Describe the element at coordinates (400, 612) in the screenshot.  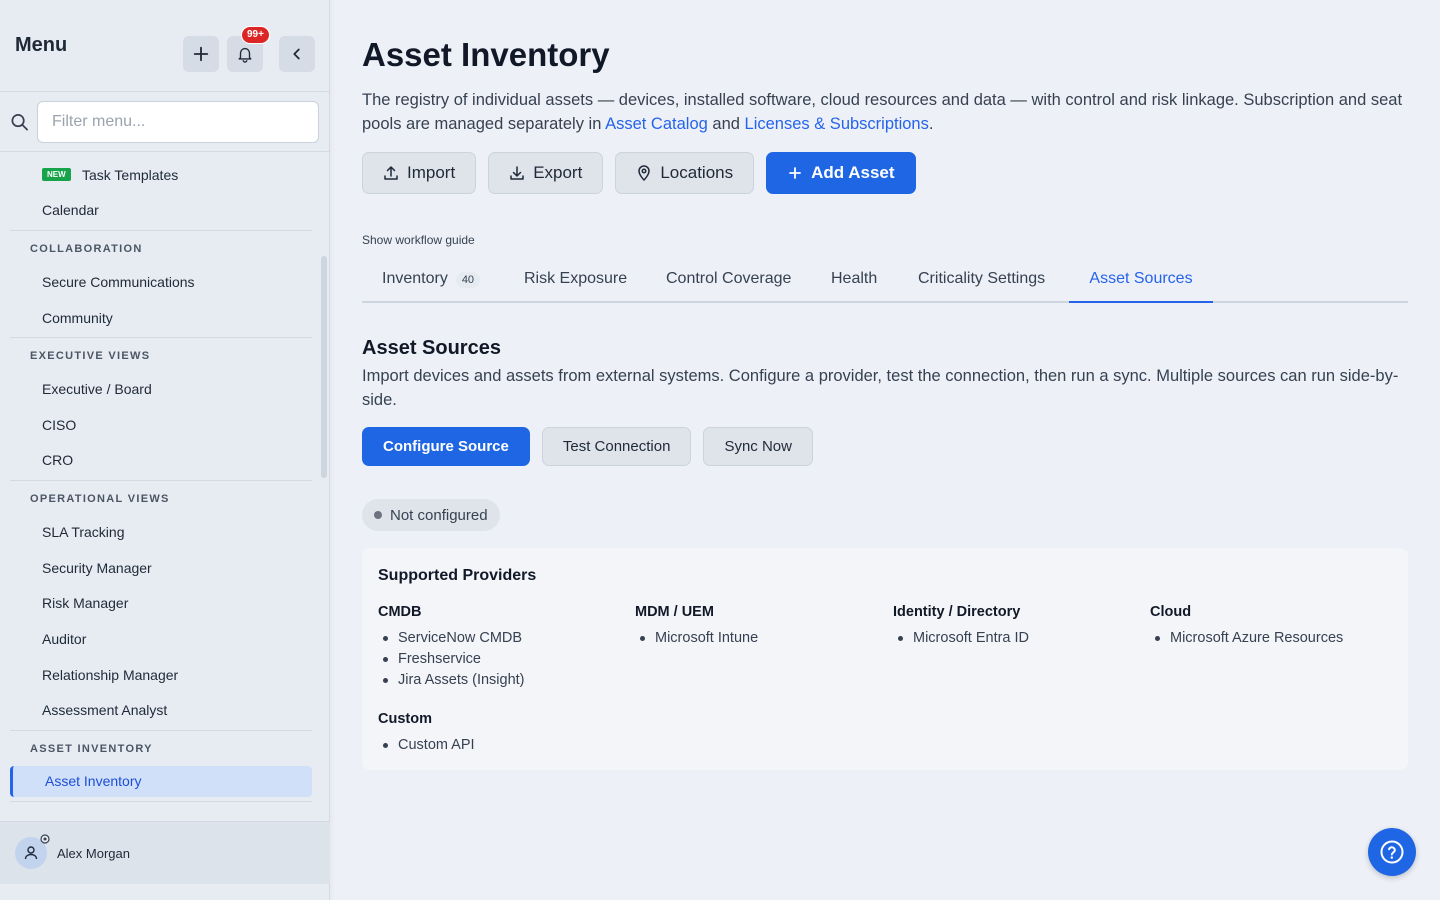
I see `provider-group-heading: CMDB` at that location.